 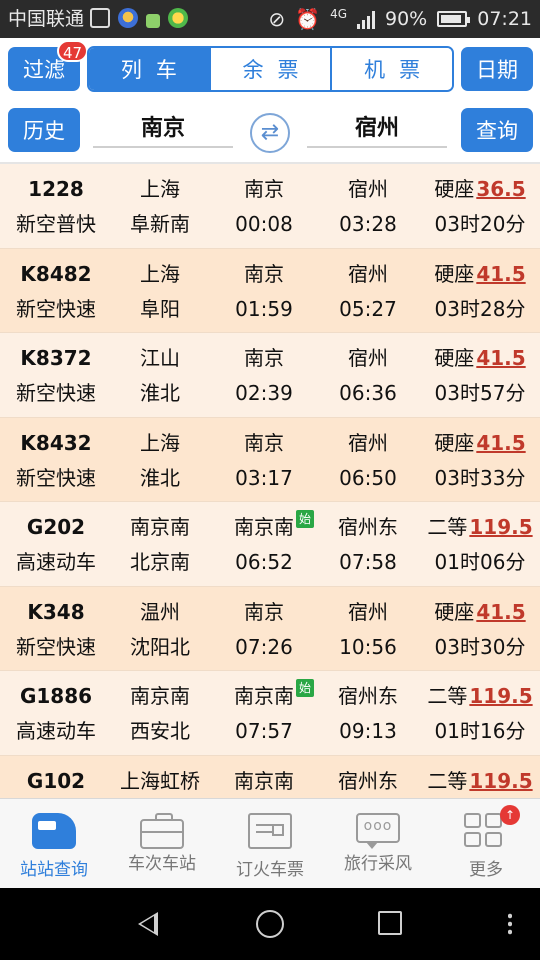 What do you see at coordinates (454, 19) in the screenshot?
I see `battery-icon` at bounding box center [454, 19].